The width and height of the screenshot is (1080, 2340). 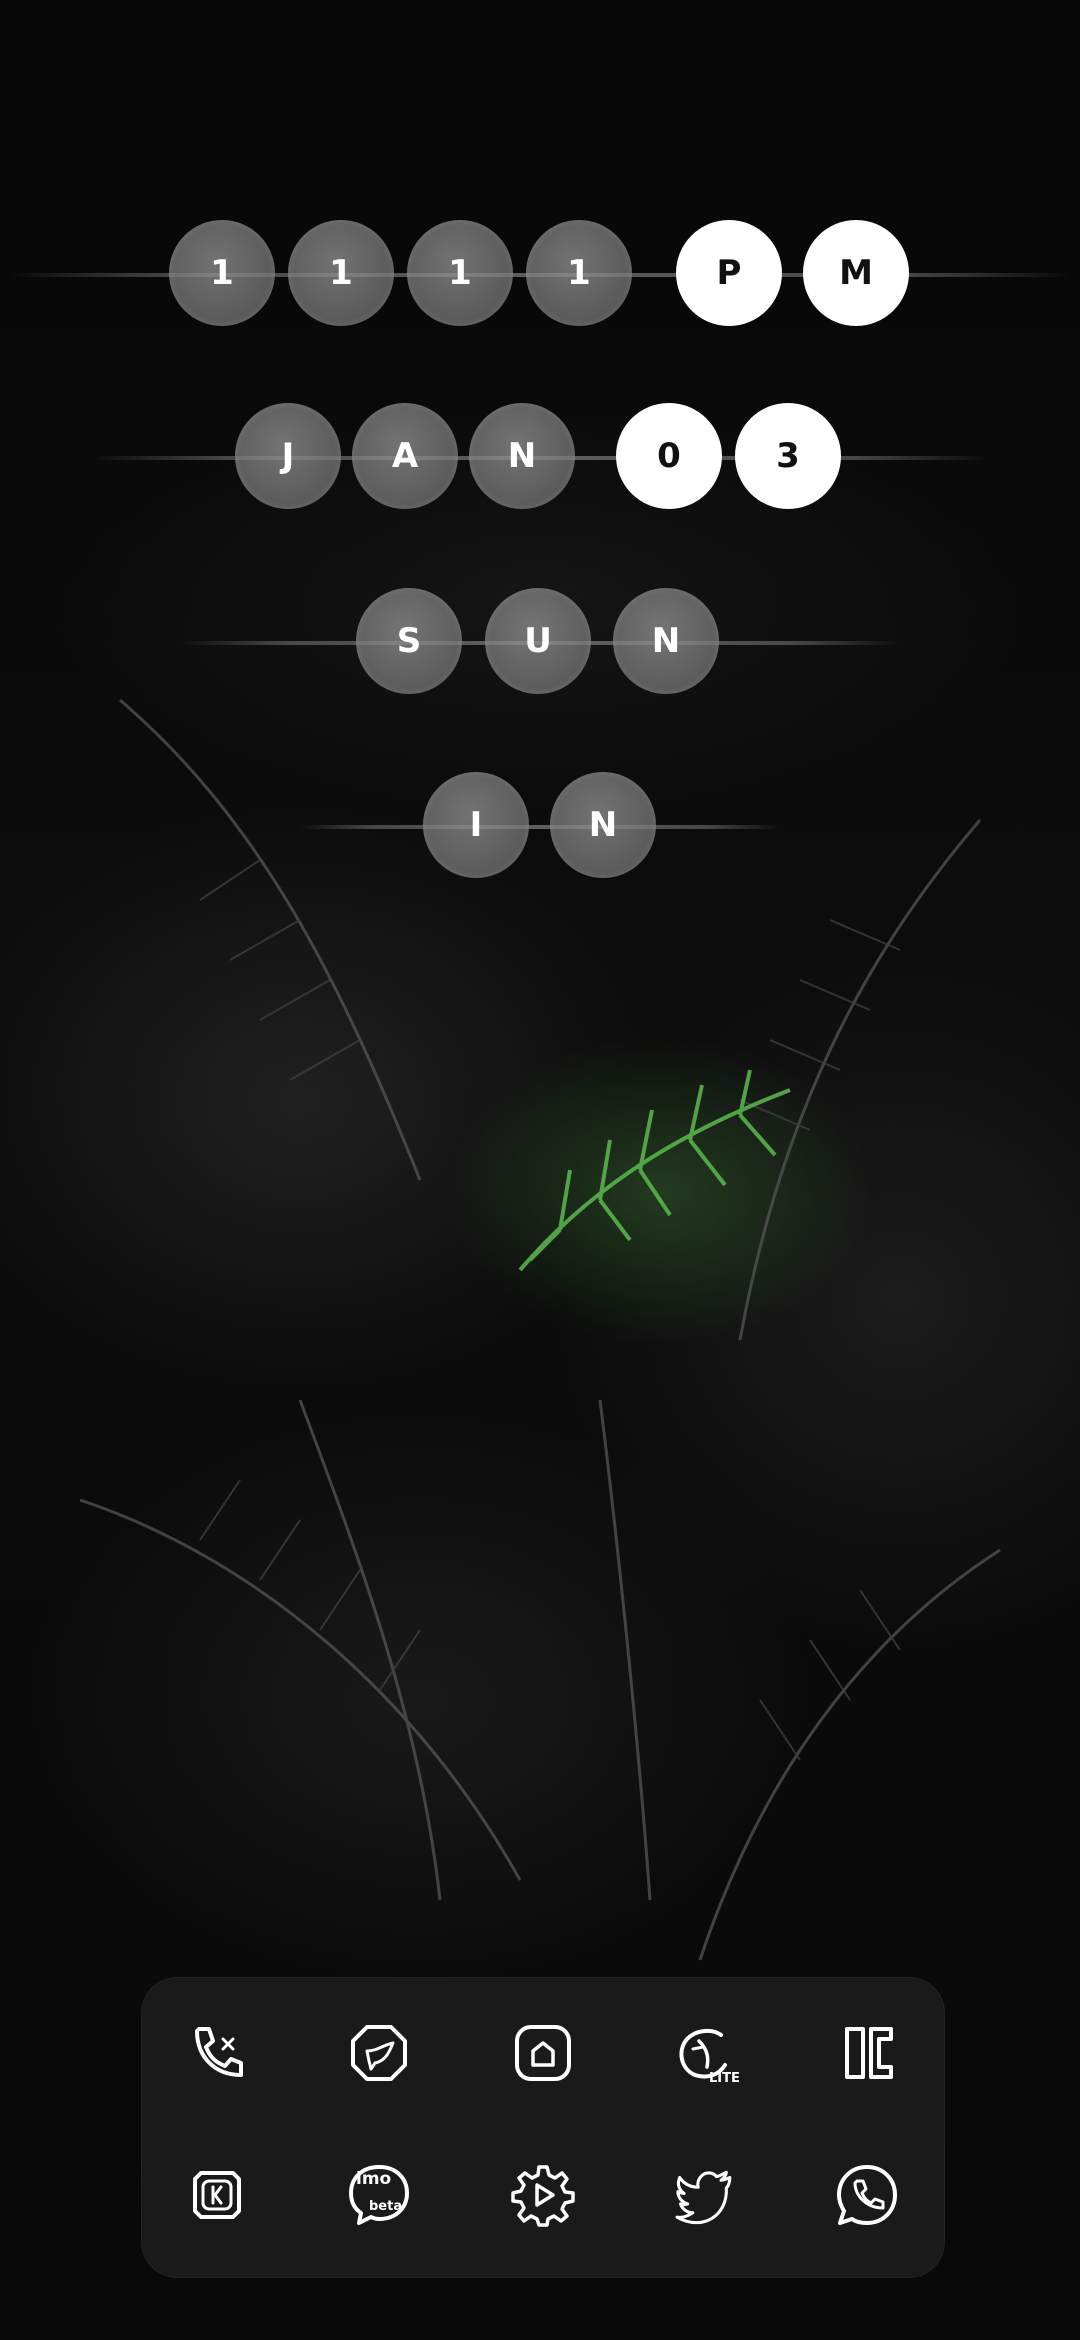 I want to click on weekday-bead: U, so click(x=538, y=641).